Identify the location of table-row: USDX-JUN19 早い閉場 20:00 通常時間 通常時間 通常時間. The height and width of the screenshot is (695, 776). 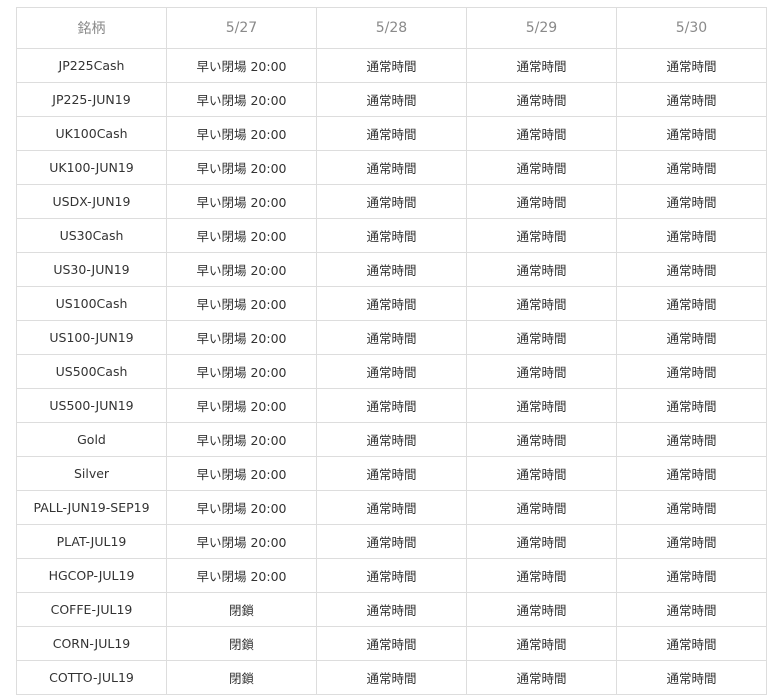
(391, 201).